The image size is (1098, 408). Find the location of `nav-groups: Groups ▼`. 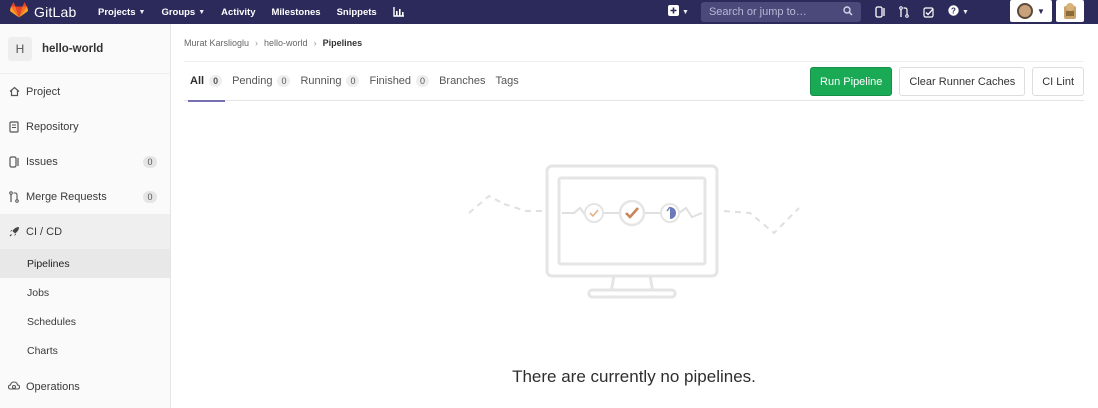

nav-groups: Groups ▼ is located at coordinates (183, 12).